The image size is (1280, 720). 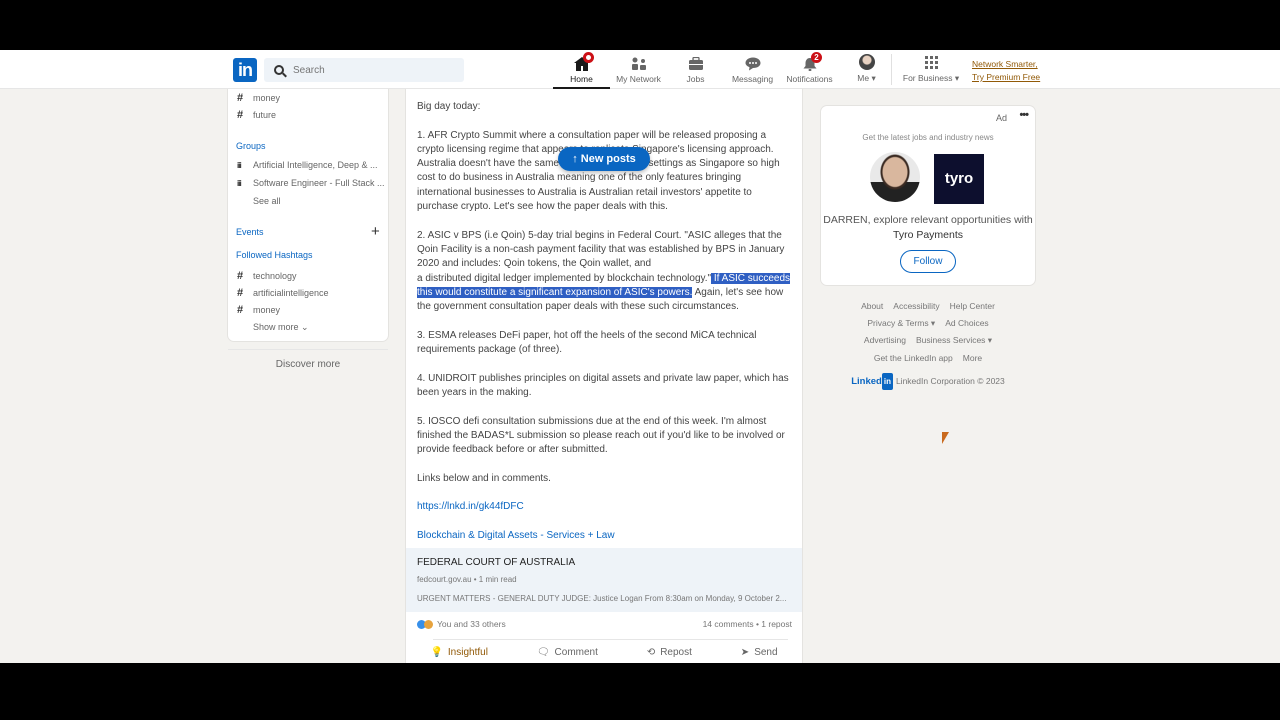 I want to click on reactions-count: You and 33 others, so click(x=471, y=624).